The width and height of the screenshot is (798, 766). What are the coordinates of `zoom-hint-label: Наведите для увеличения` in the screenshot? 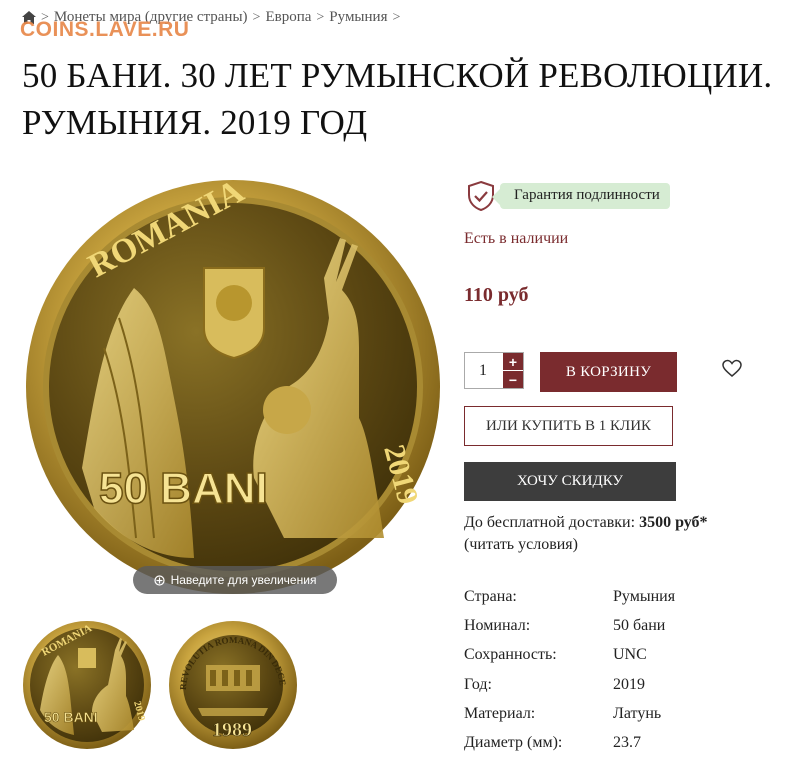 It's located at (243, 580).